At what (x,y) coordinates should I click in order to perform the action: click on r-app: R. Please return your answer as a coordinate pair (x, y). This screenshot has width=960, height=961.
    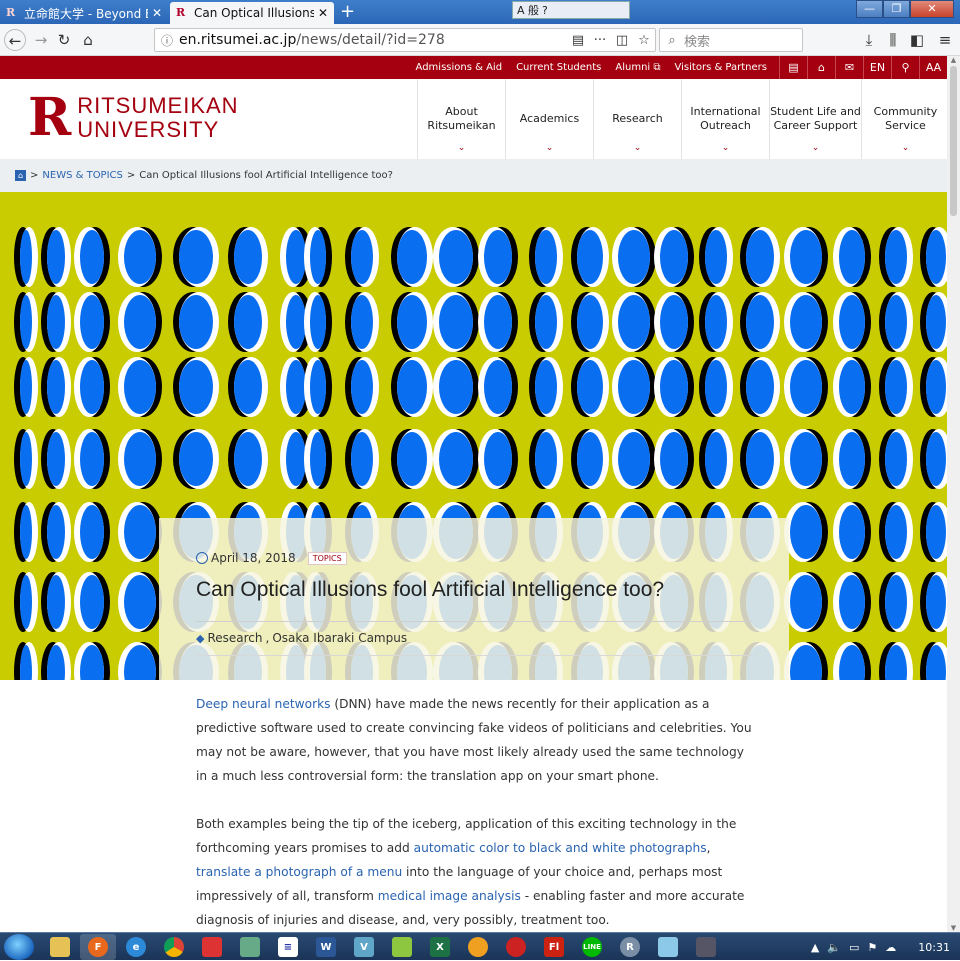
    Looking at the image, I should click on (630, 947).